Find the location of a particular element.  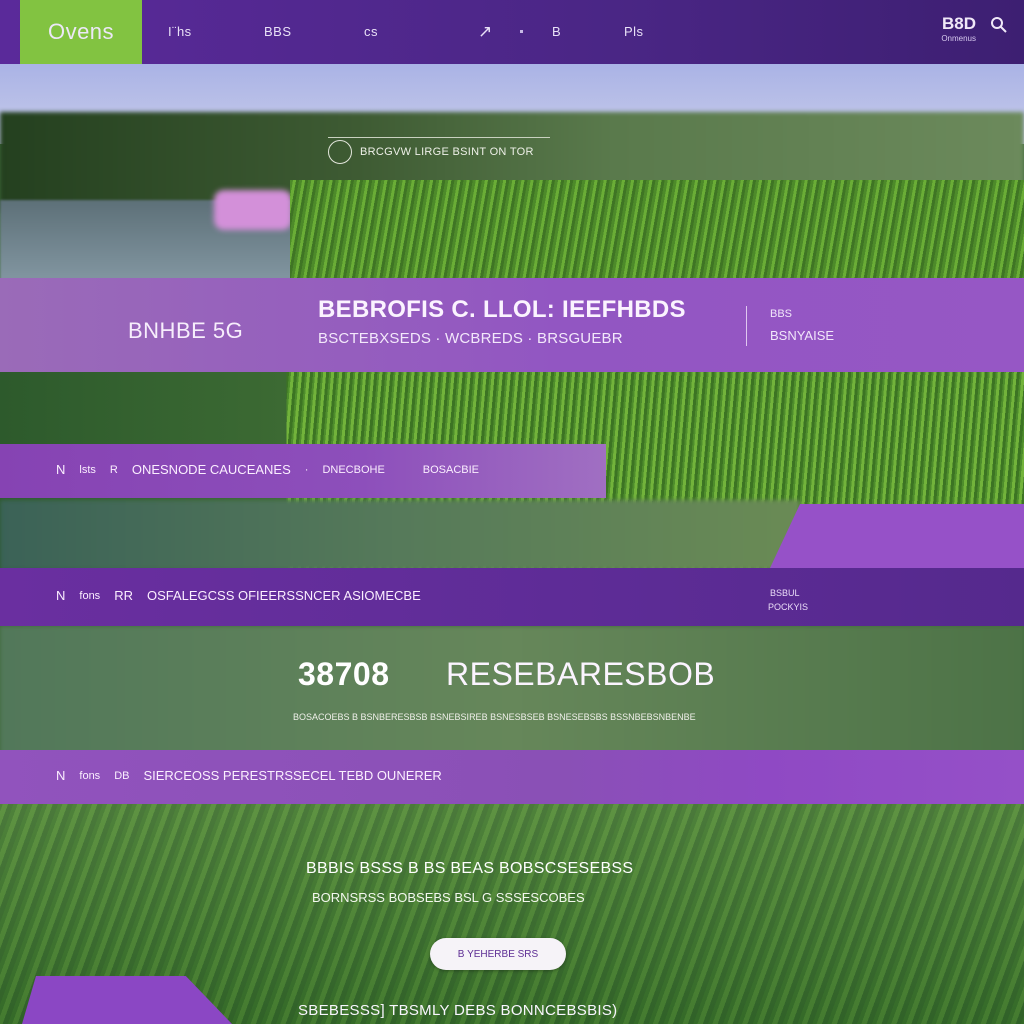

row-item: RR is located at coordinates (123, 595).